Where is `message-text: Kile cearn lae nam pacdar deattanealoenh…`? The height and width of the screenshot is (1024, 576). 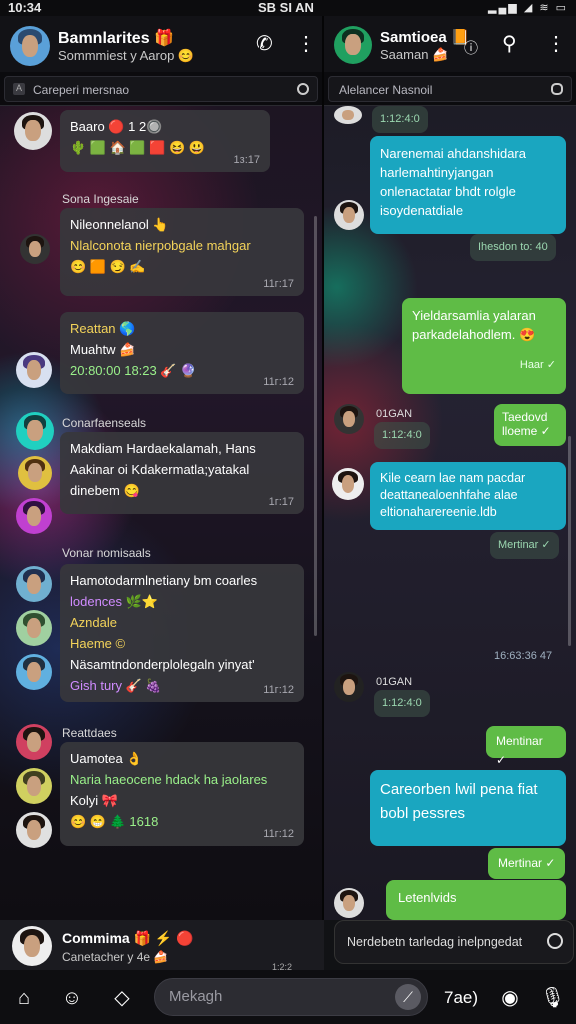 message-text: Kile cearn lae nam pacdar deattanealoenh… is located at coordinates (453, 495).